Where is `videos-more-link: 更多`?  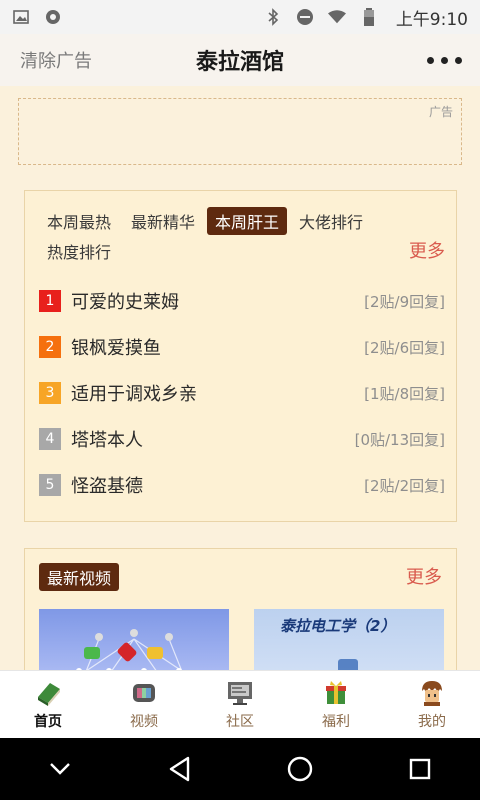 videos-more-link: 更多 is located at coordinates (424, 576).